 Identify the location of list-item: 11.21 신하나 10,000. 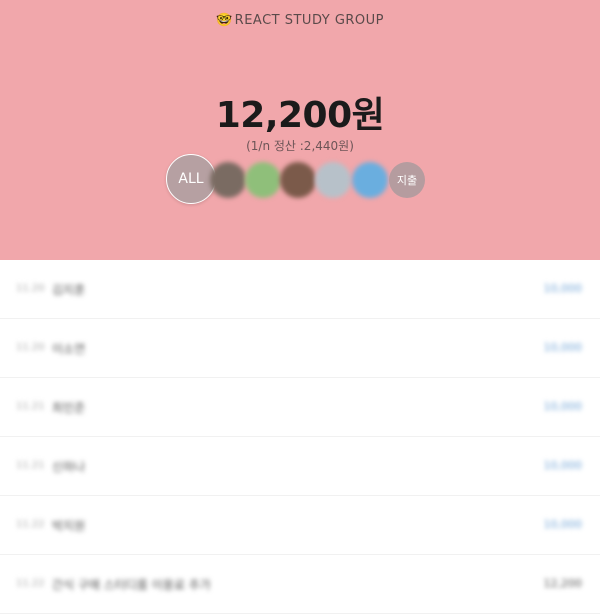
(300, 466).